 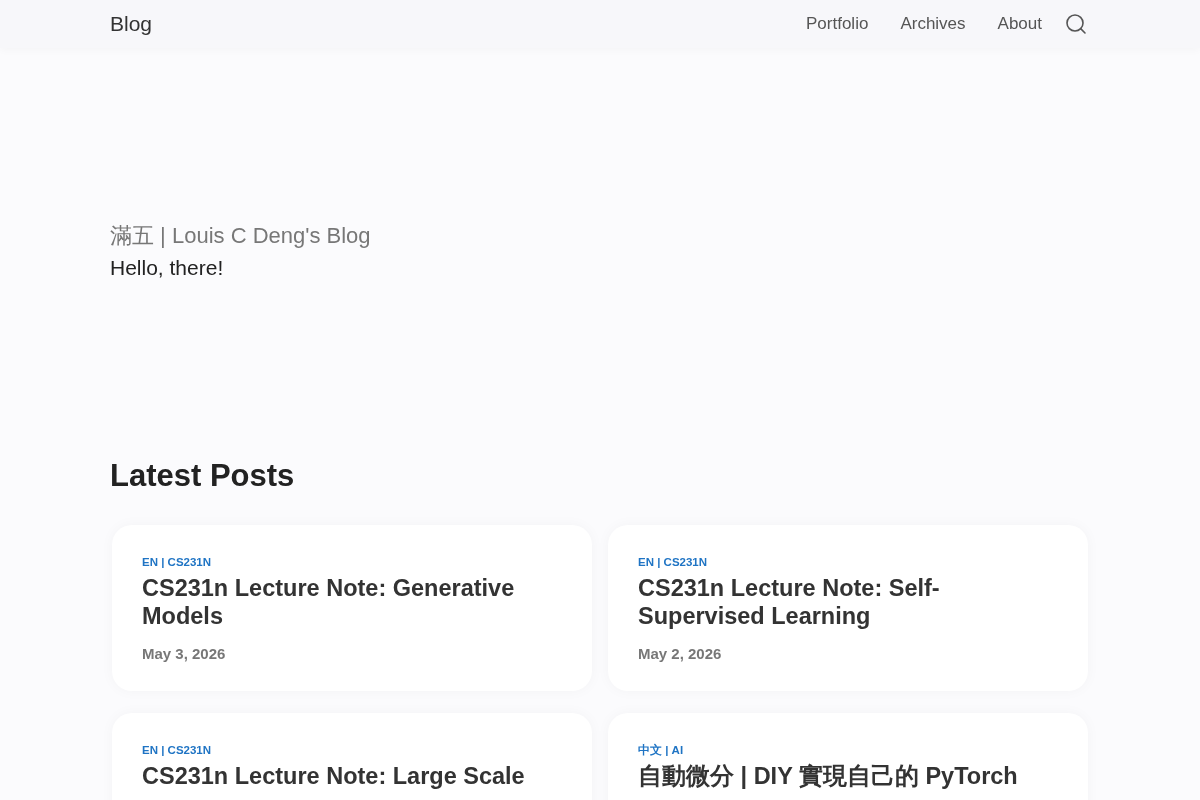 I want to click on section-heading: Latest Posts, so click(x=202, y=476).